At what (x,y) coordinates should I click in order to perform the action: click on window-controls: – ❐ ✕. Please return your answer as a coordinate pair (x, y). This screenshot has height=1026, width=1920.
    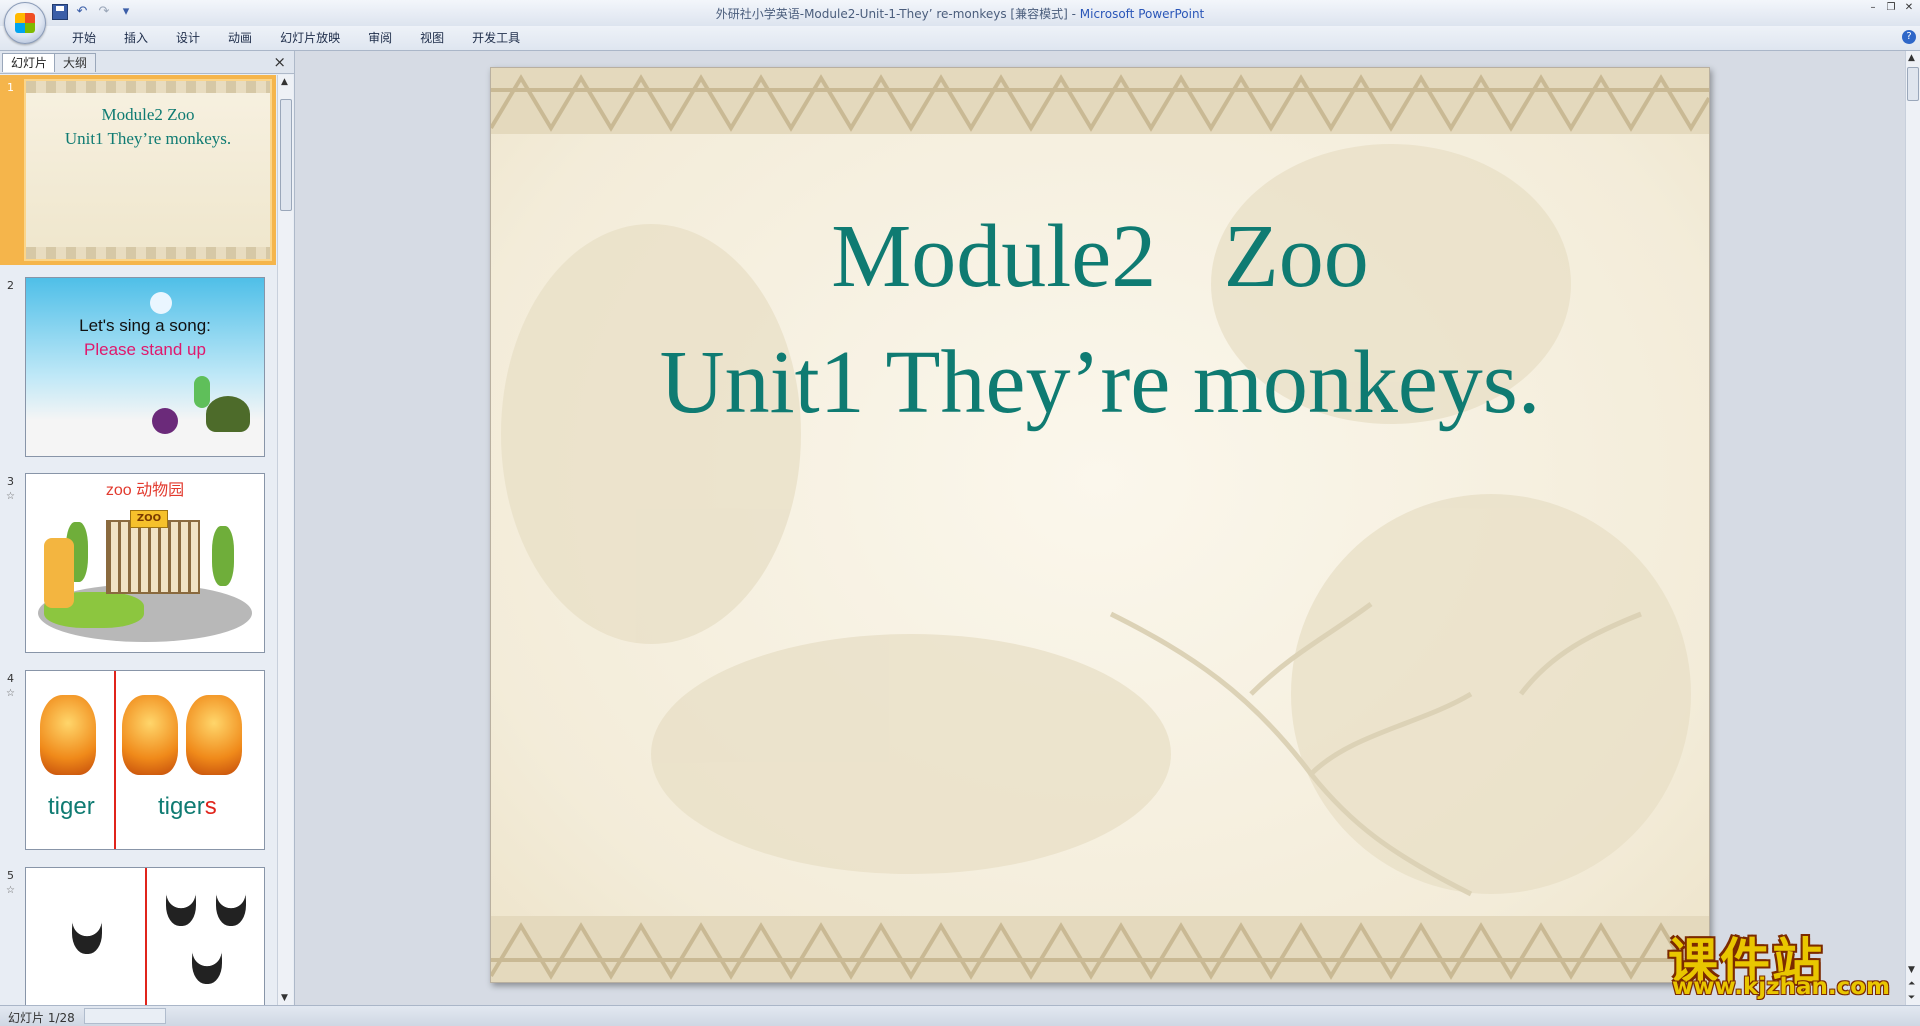
    Looking at the image, I should click on (1891, 8).